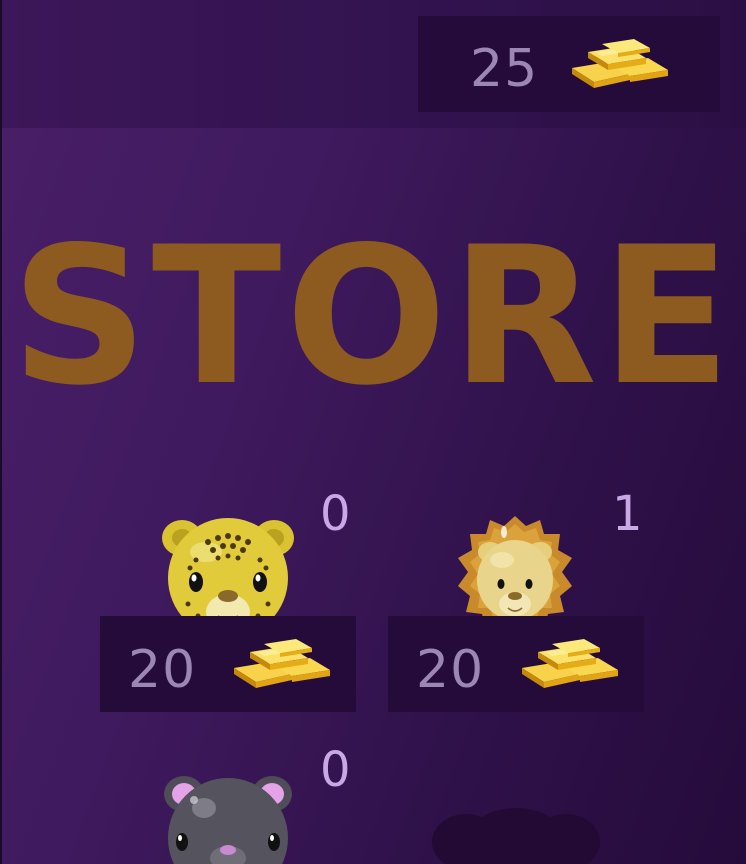  What do you see at coordinates (516, 836) in the screenshot?
I see `locked-silhouette-icon` at bounding box center [516, 836].